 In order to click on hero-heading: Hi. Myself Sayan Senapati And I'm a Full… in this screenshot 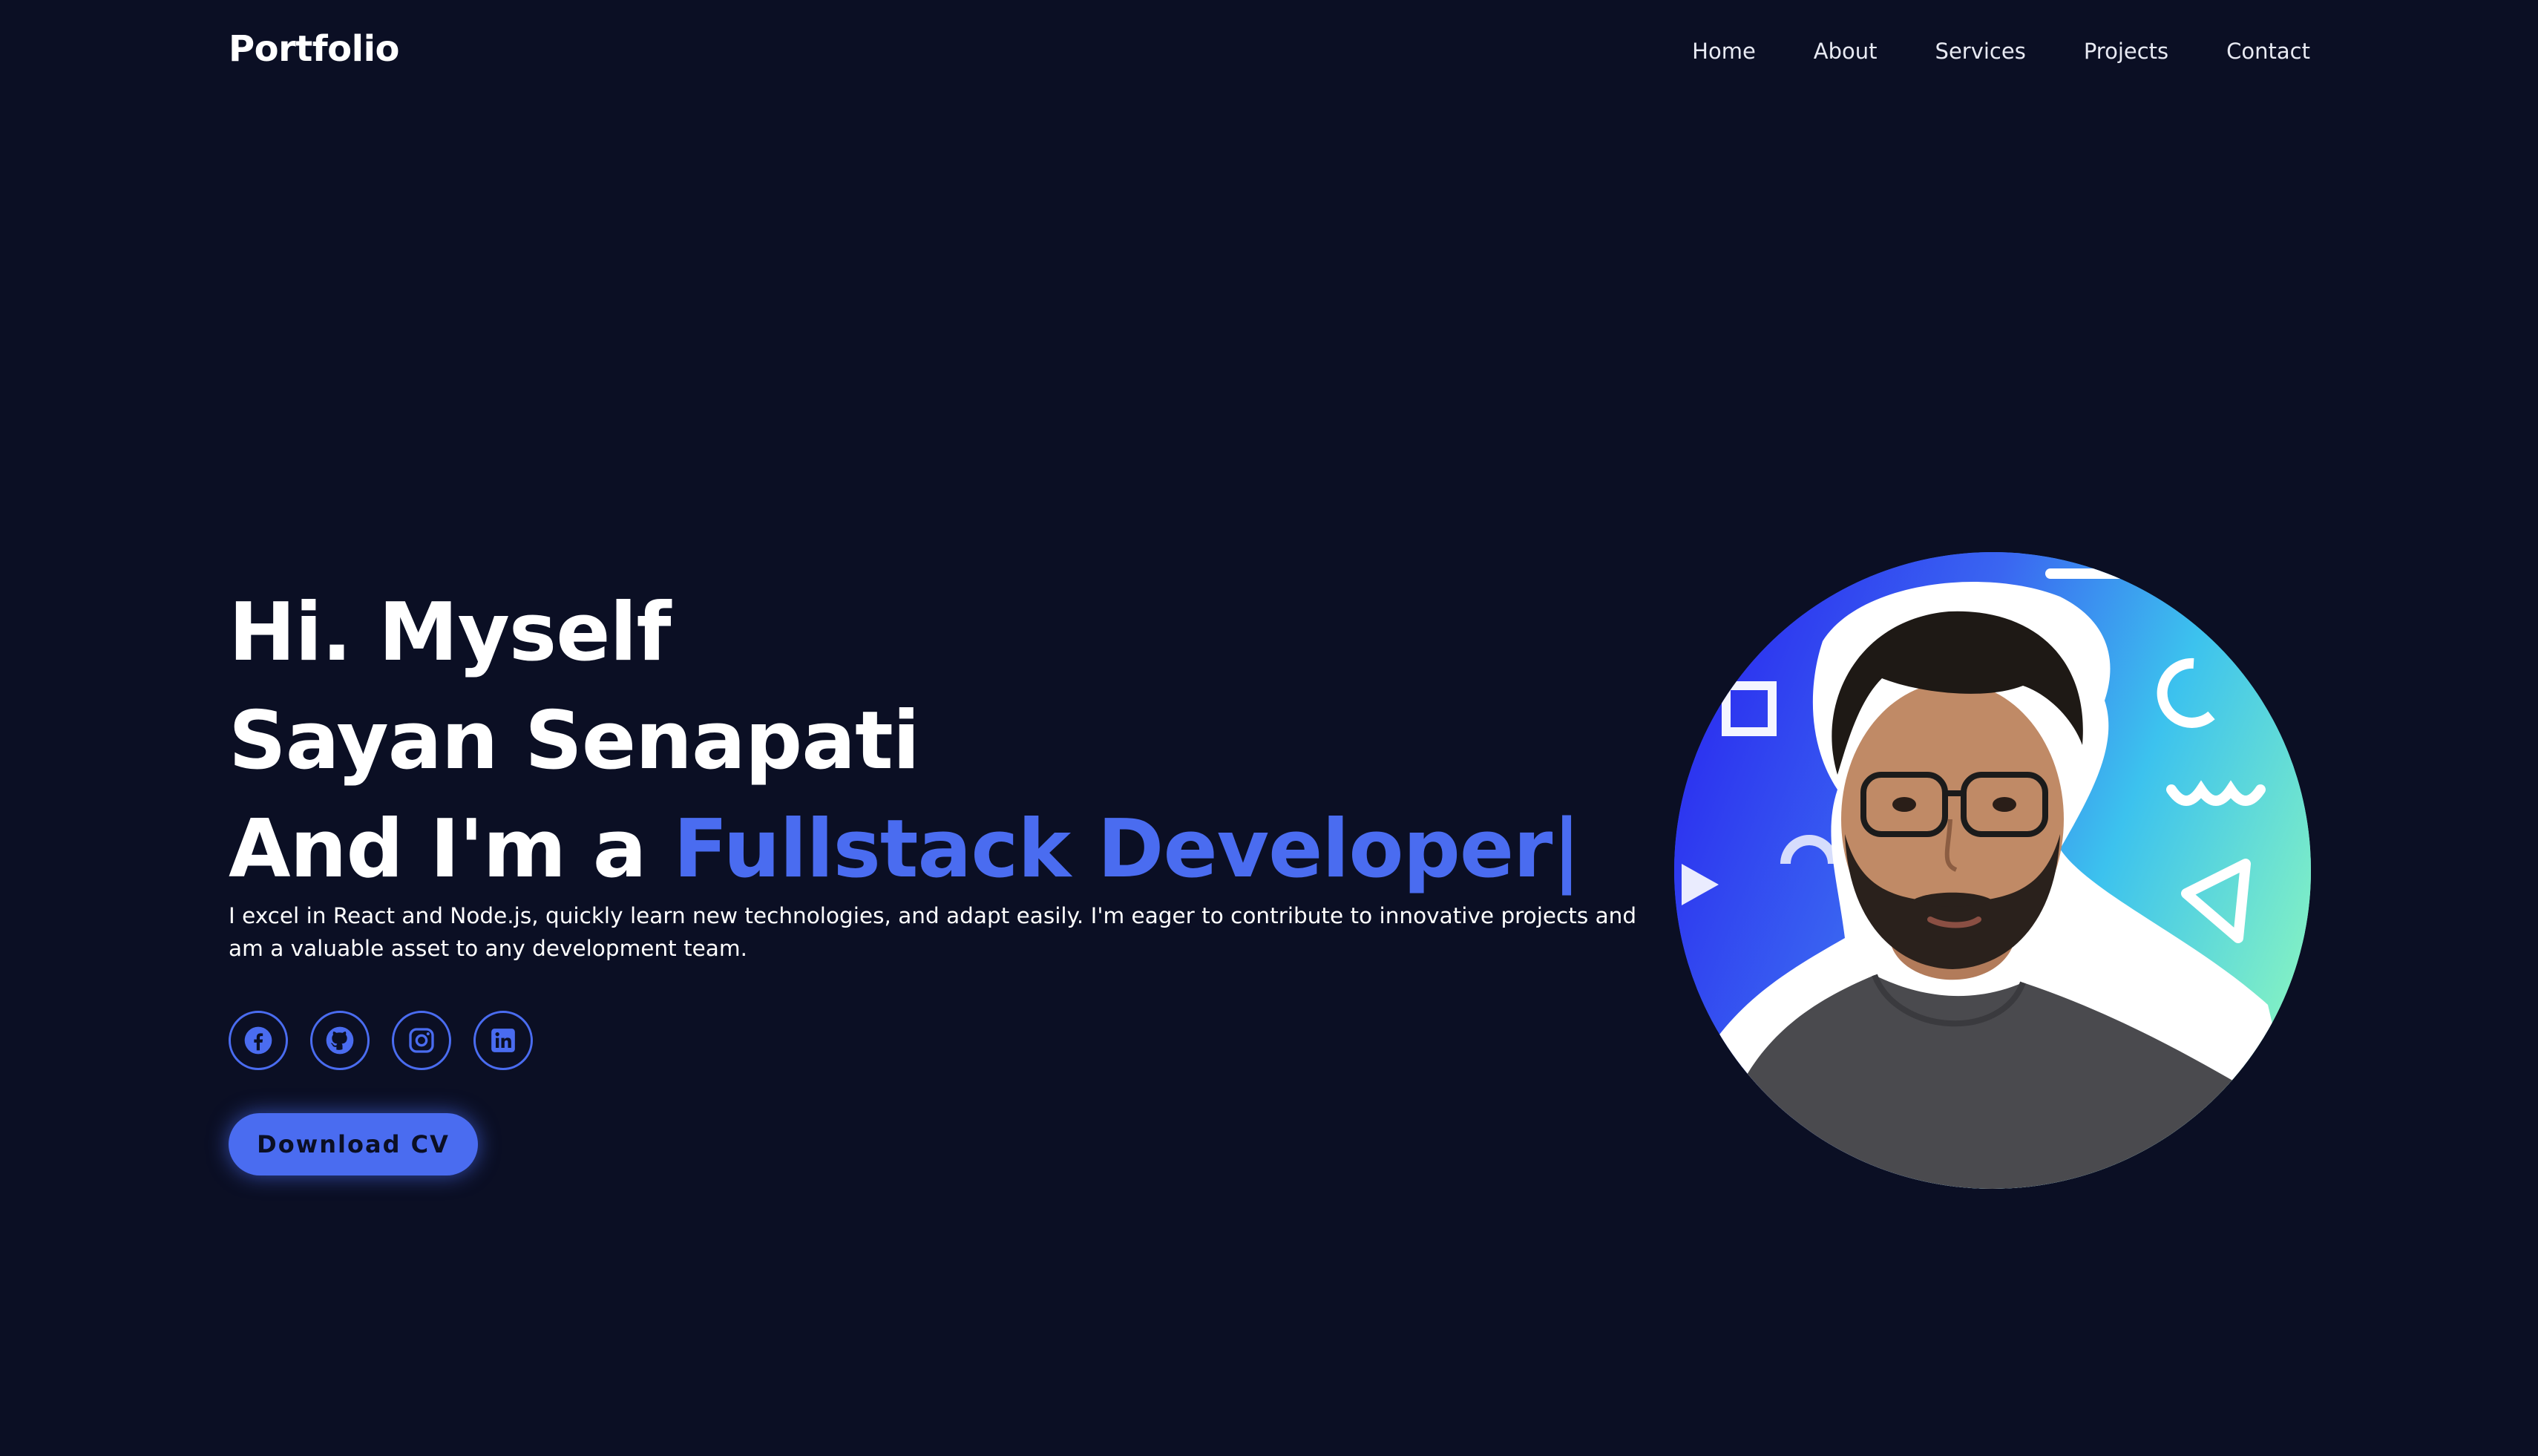, I will do `click(905, 742)`.